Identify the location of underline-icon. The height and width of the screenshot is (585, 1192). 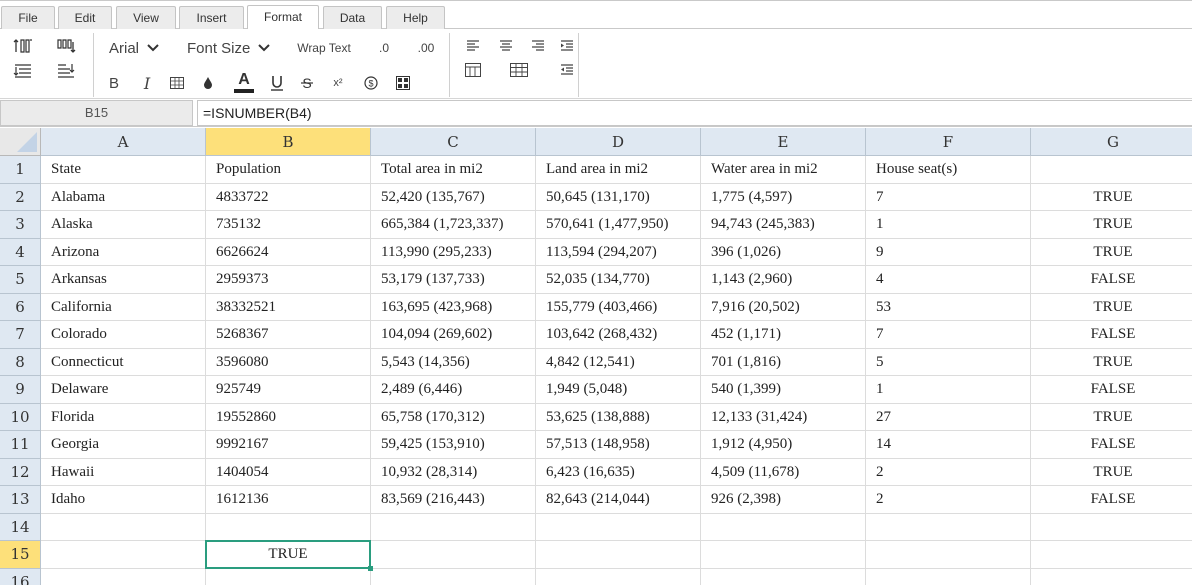
(277, 83).